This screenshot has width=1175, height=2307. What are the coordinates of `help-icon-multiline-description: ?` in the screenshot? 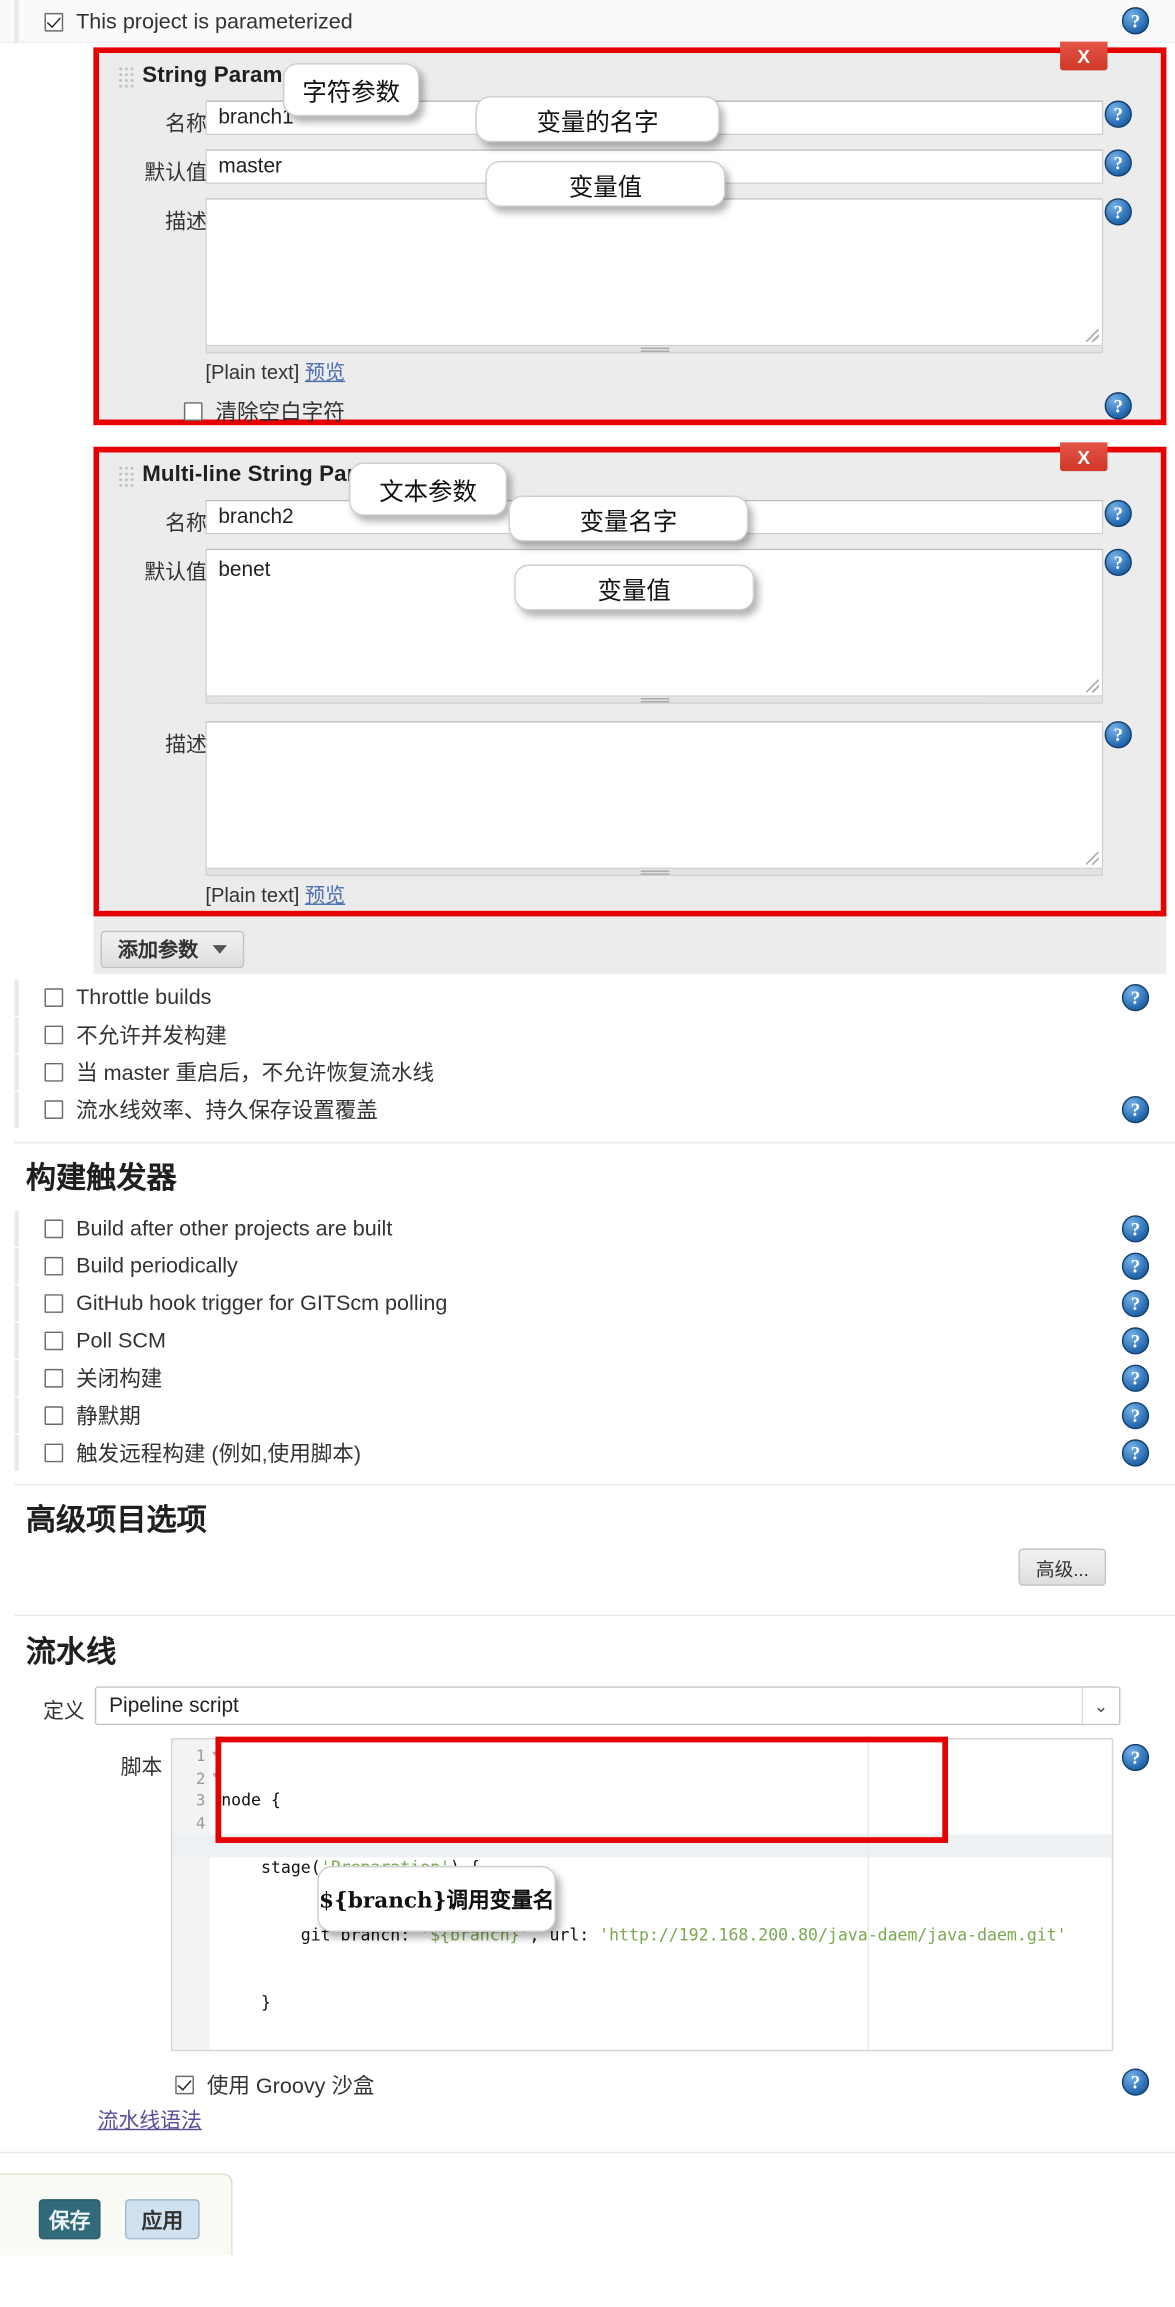 It's located at (1118, 735).